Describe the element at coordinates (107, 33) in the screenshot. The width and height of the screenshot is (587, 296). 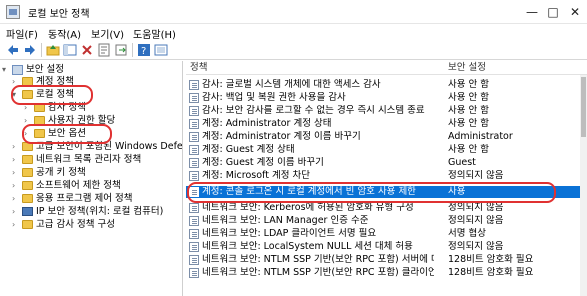
I see `menu-view: 보기(V)` at that location.